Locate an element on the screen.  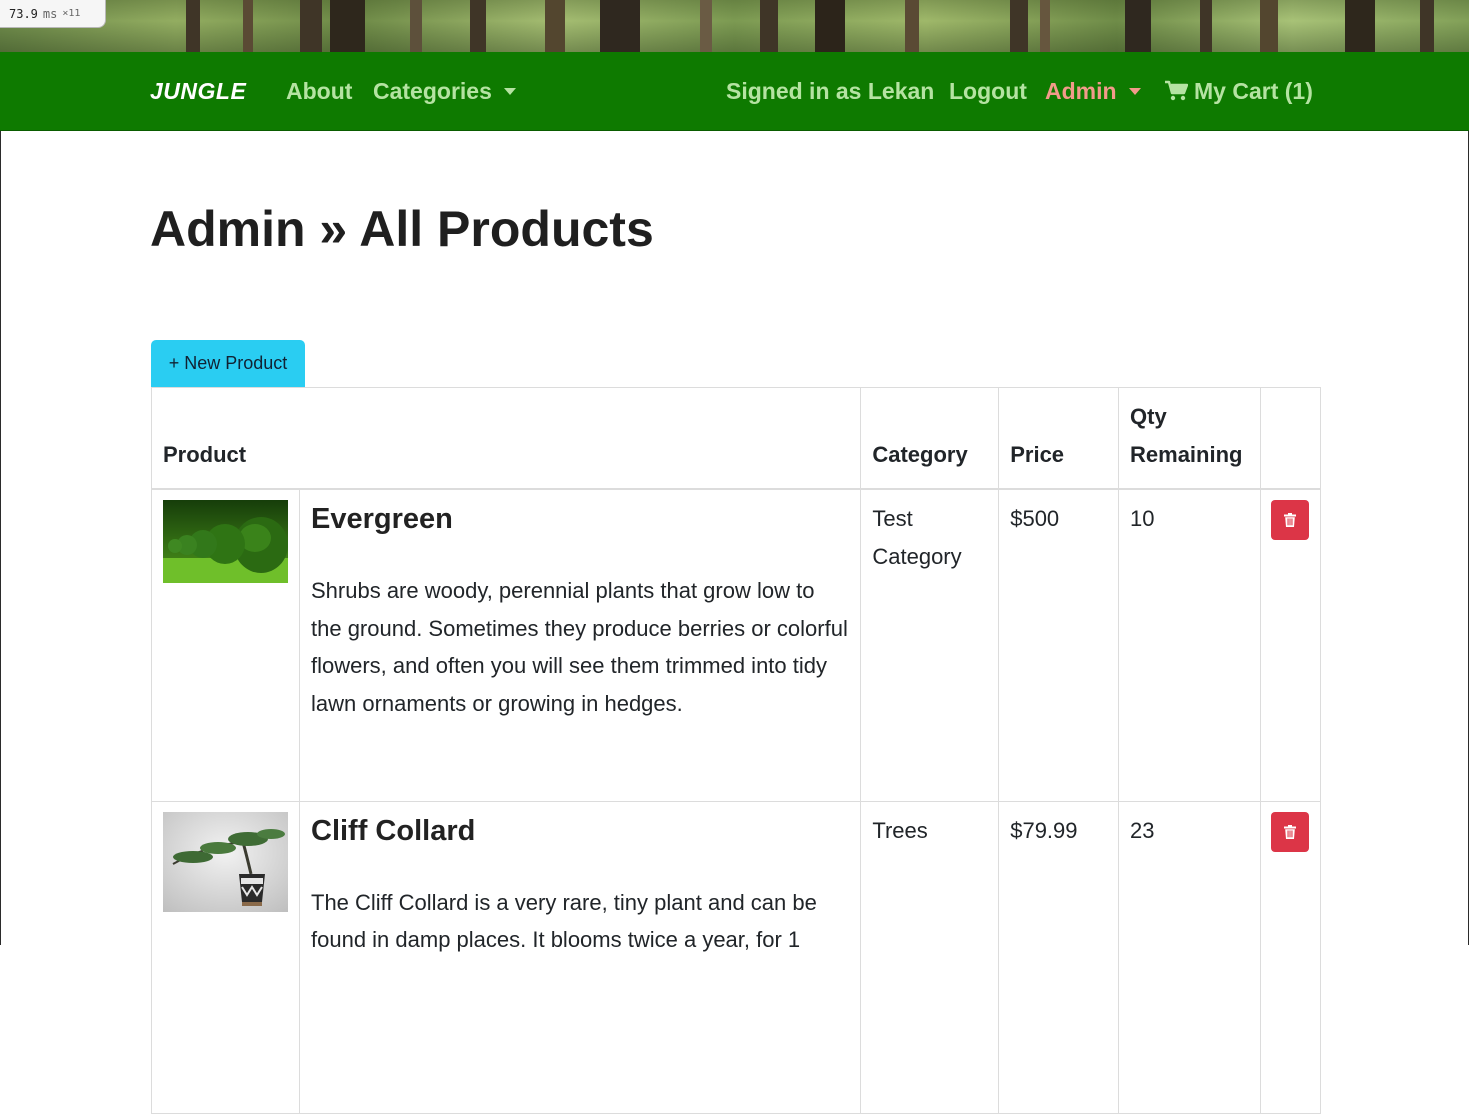
page-title: Admin » All Products is located at coordinates (402, 229).